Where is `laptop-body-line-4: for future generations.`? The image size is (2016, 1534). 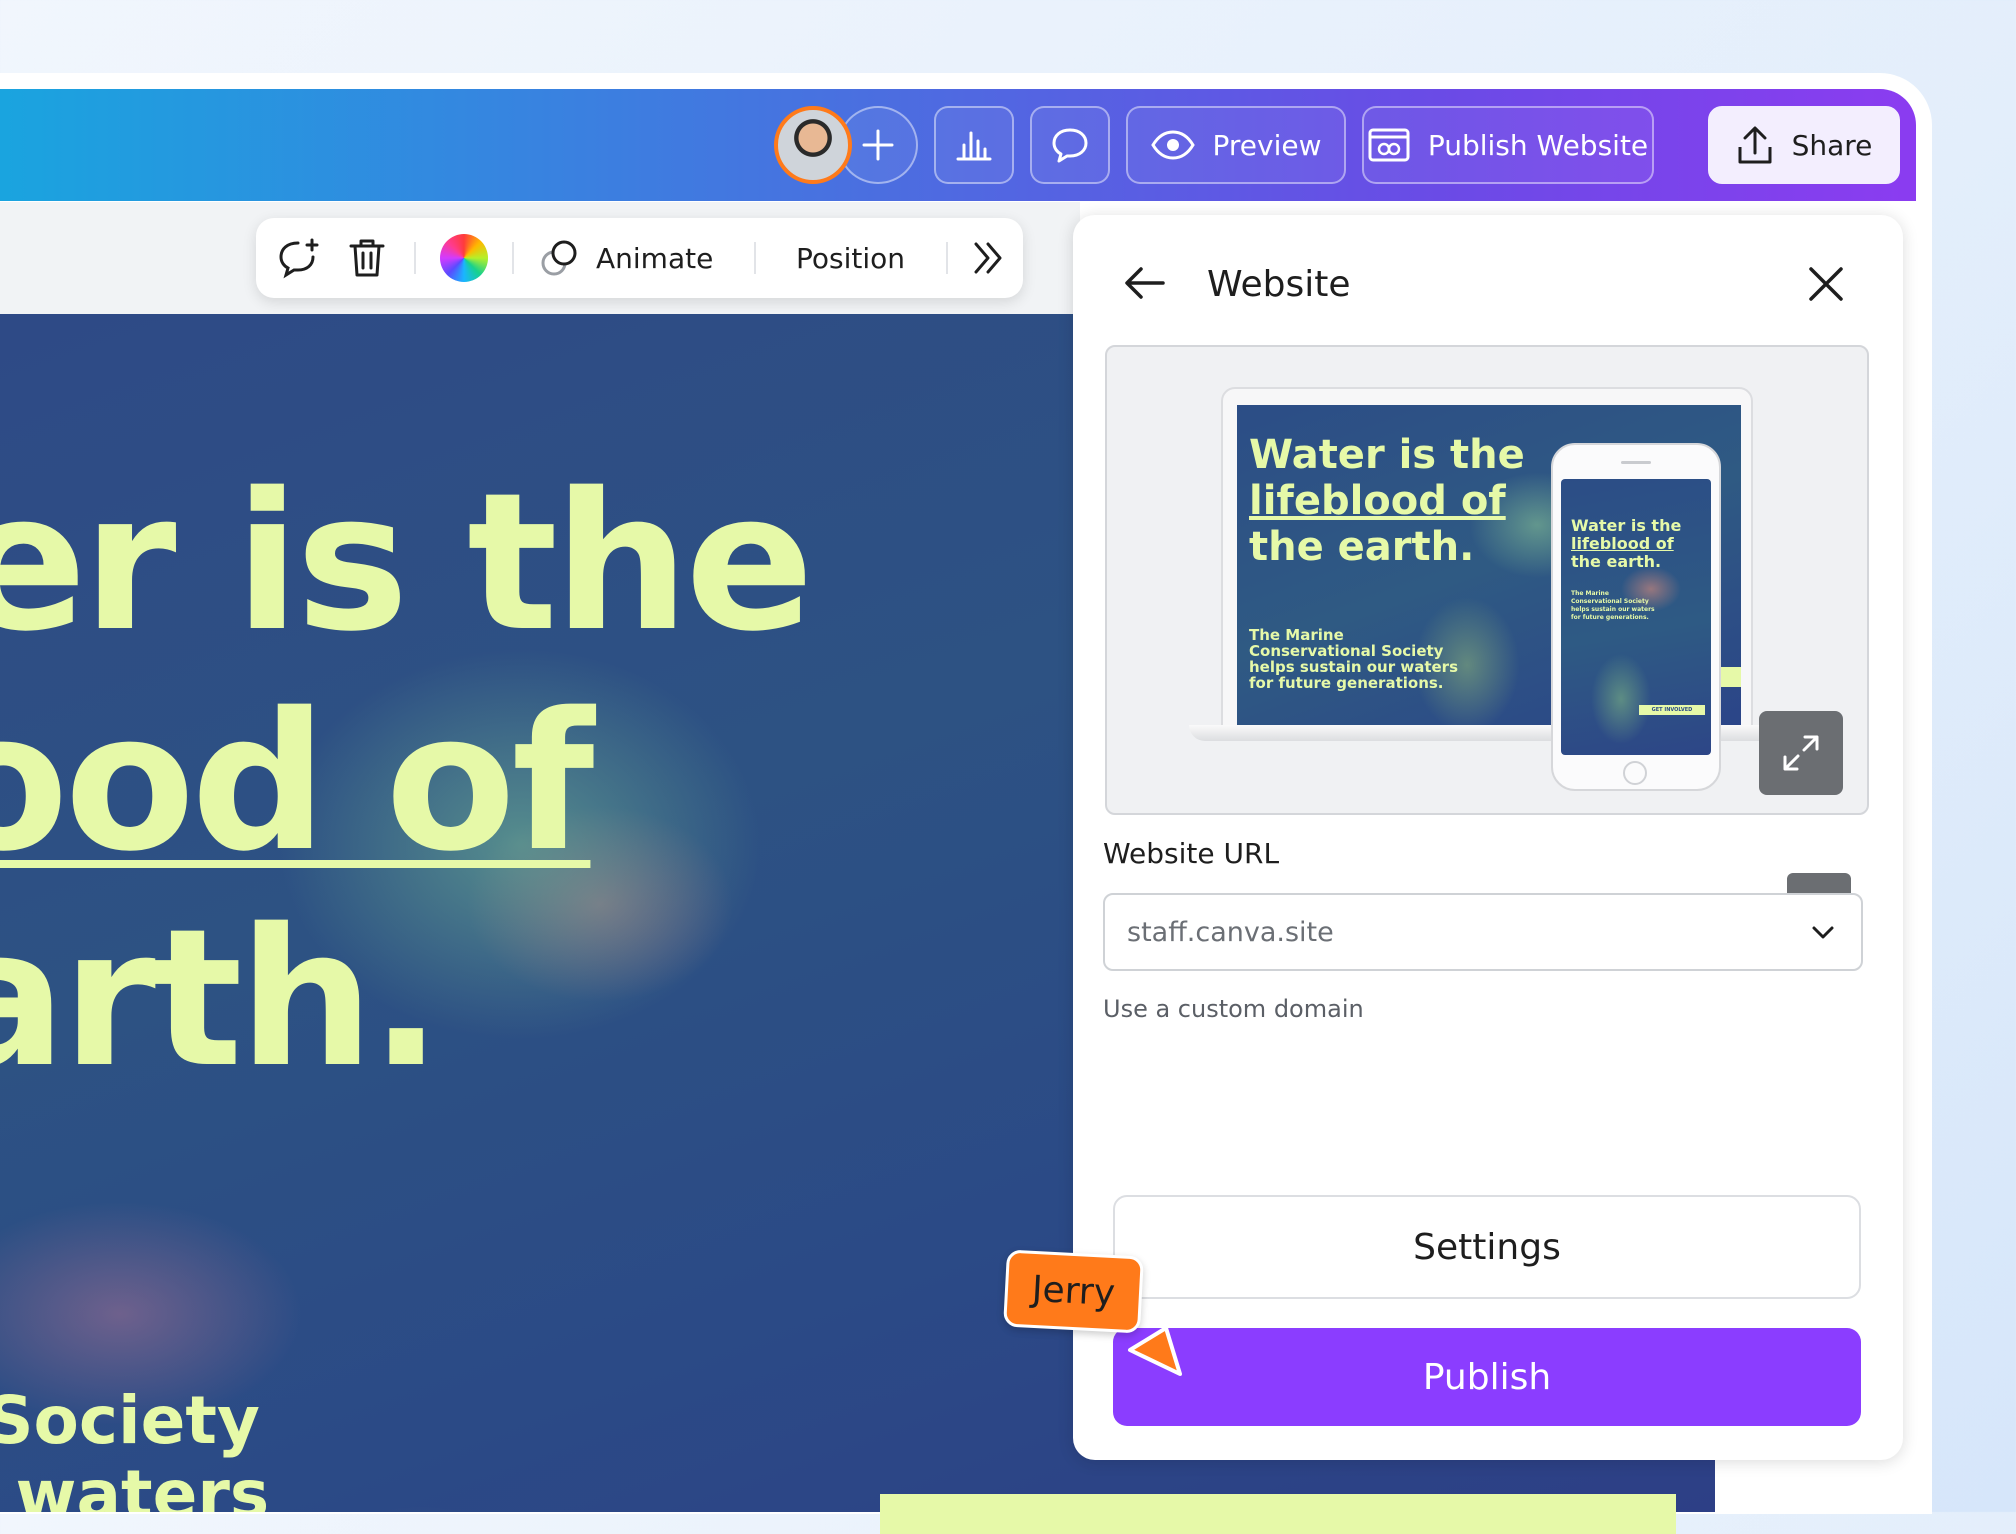
laptop-body-line-4: for future generations. is located at coordinates (1346, 683).